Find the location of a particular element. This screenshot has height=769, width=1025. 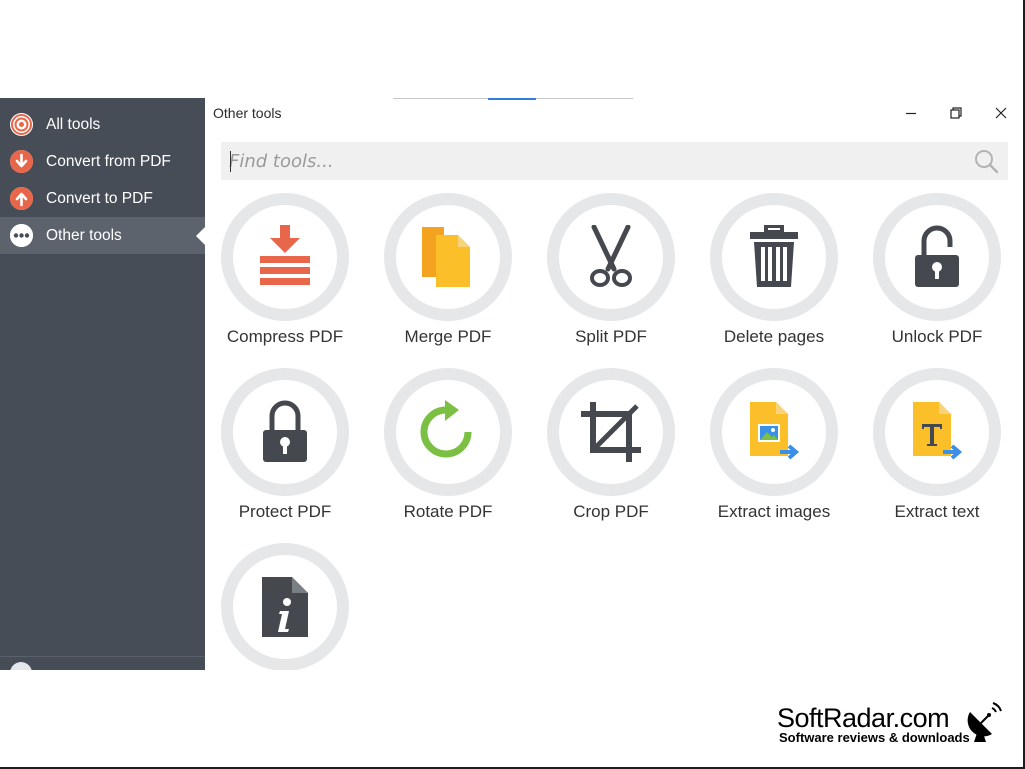

tool-label: Extract text is located at coordinates (937, 511).